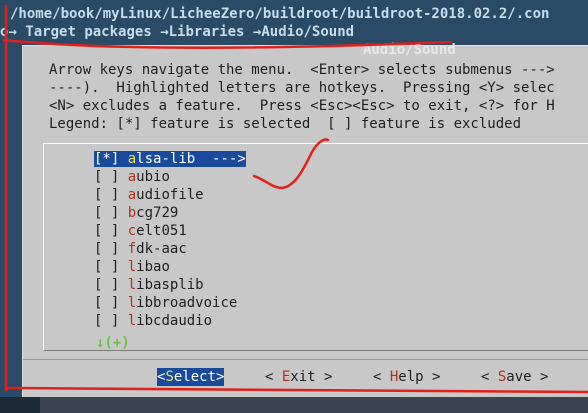  What do you see at coordinates (298, 377) in the screenshot?
I see `exit-button: < Exit >` at bounding box center [298, 377].